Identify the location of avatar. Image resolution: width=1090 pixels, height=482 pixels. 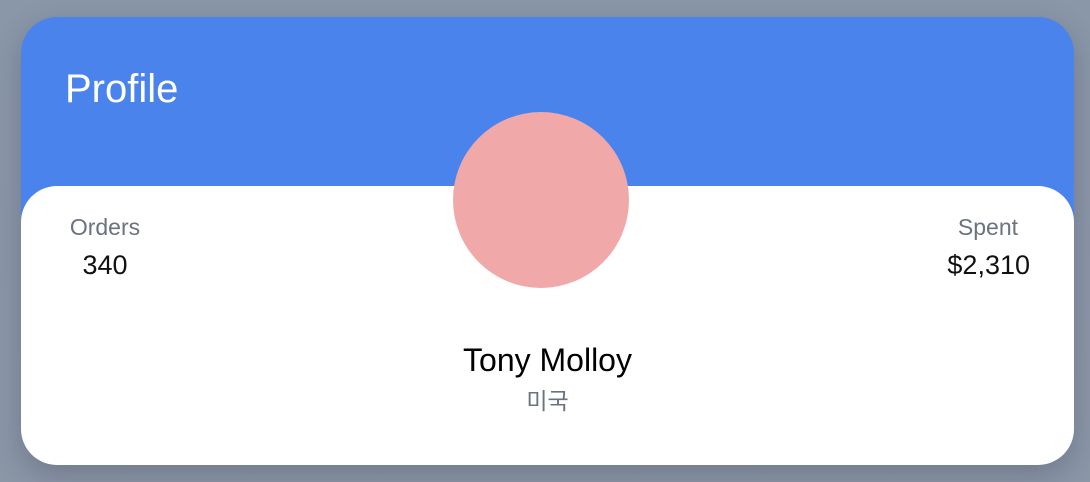
(541, 200).